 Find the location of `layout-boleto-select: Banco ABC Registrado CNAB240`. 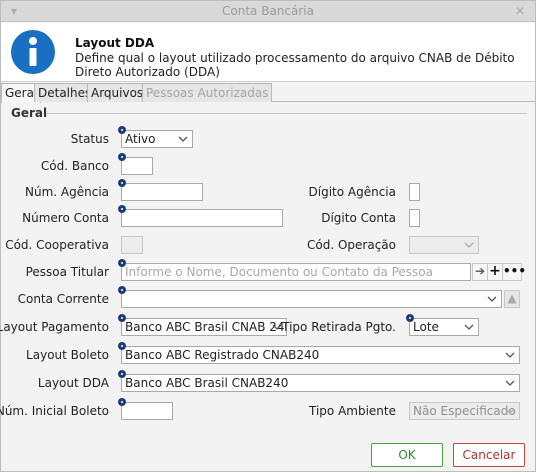

layout-boleto-select: Banco ABC Registrado CNAB240 is located at coordinates (320, 355).